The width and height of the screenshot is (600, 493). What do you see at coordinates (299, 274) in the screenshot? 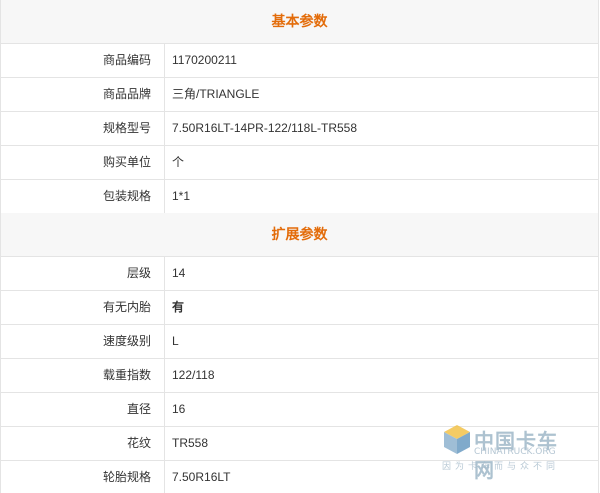
I see `table-row: 层级 14` at bounding box center [299, 274].